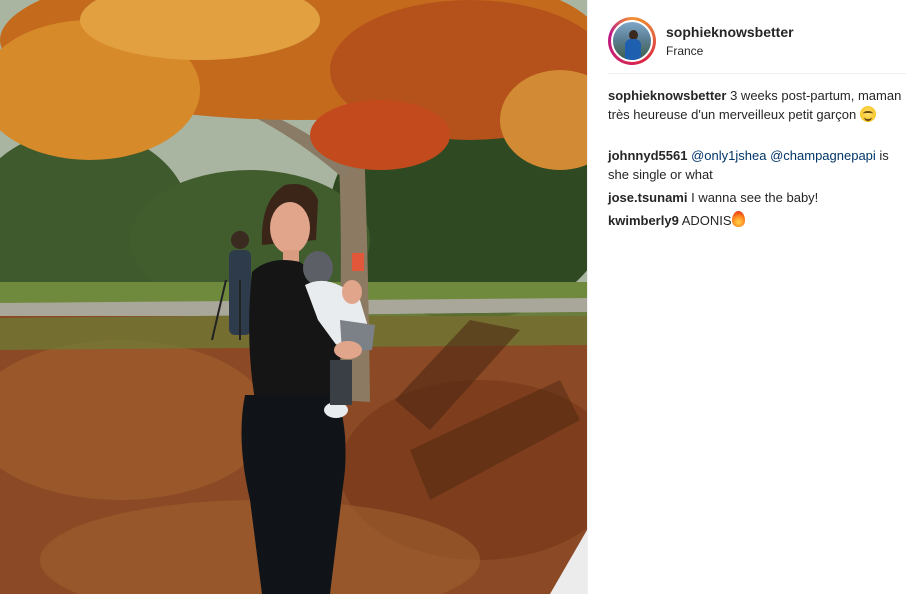  Describe the element at coordinates (755, 197) in the screenshot. I see `comment-text: I wanna see the baby!` at that location.